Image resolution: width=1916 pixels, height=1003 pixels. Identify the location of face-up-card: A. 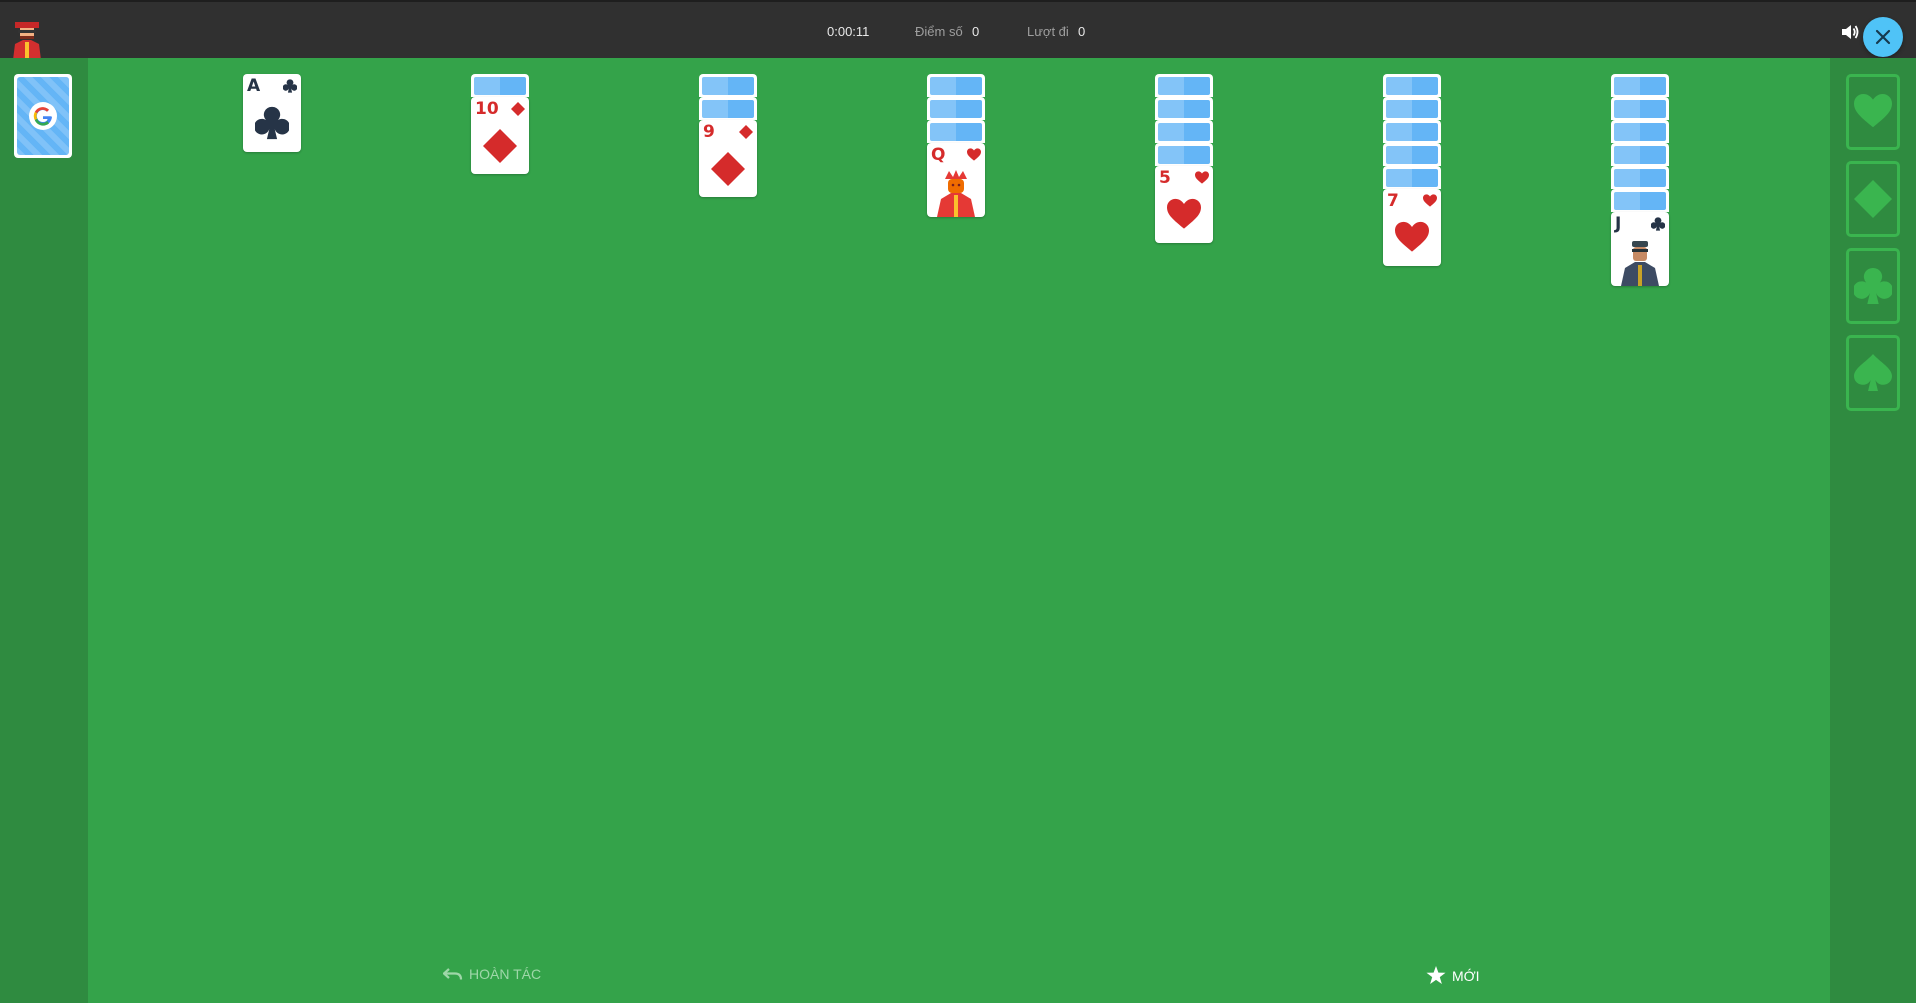
(272, 113).